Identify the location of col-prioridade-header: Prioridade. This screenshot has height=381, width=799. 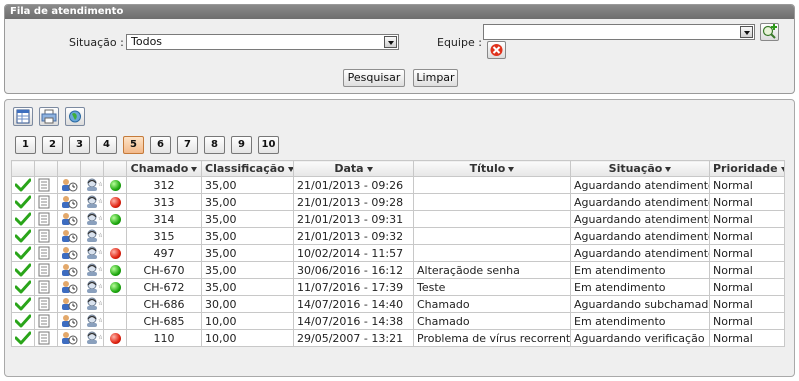
(747, 168).